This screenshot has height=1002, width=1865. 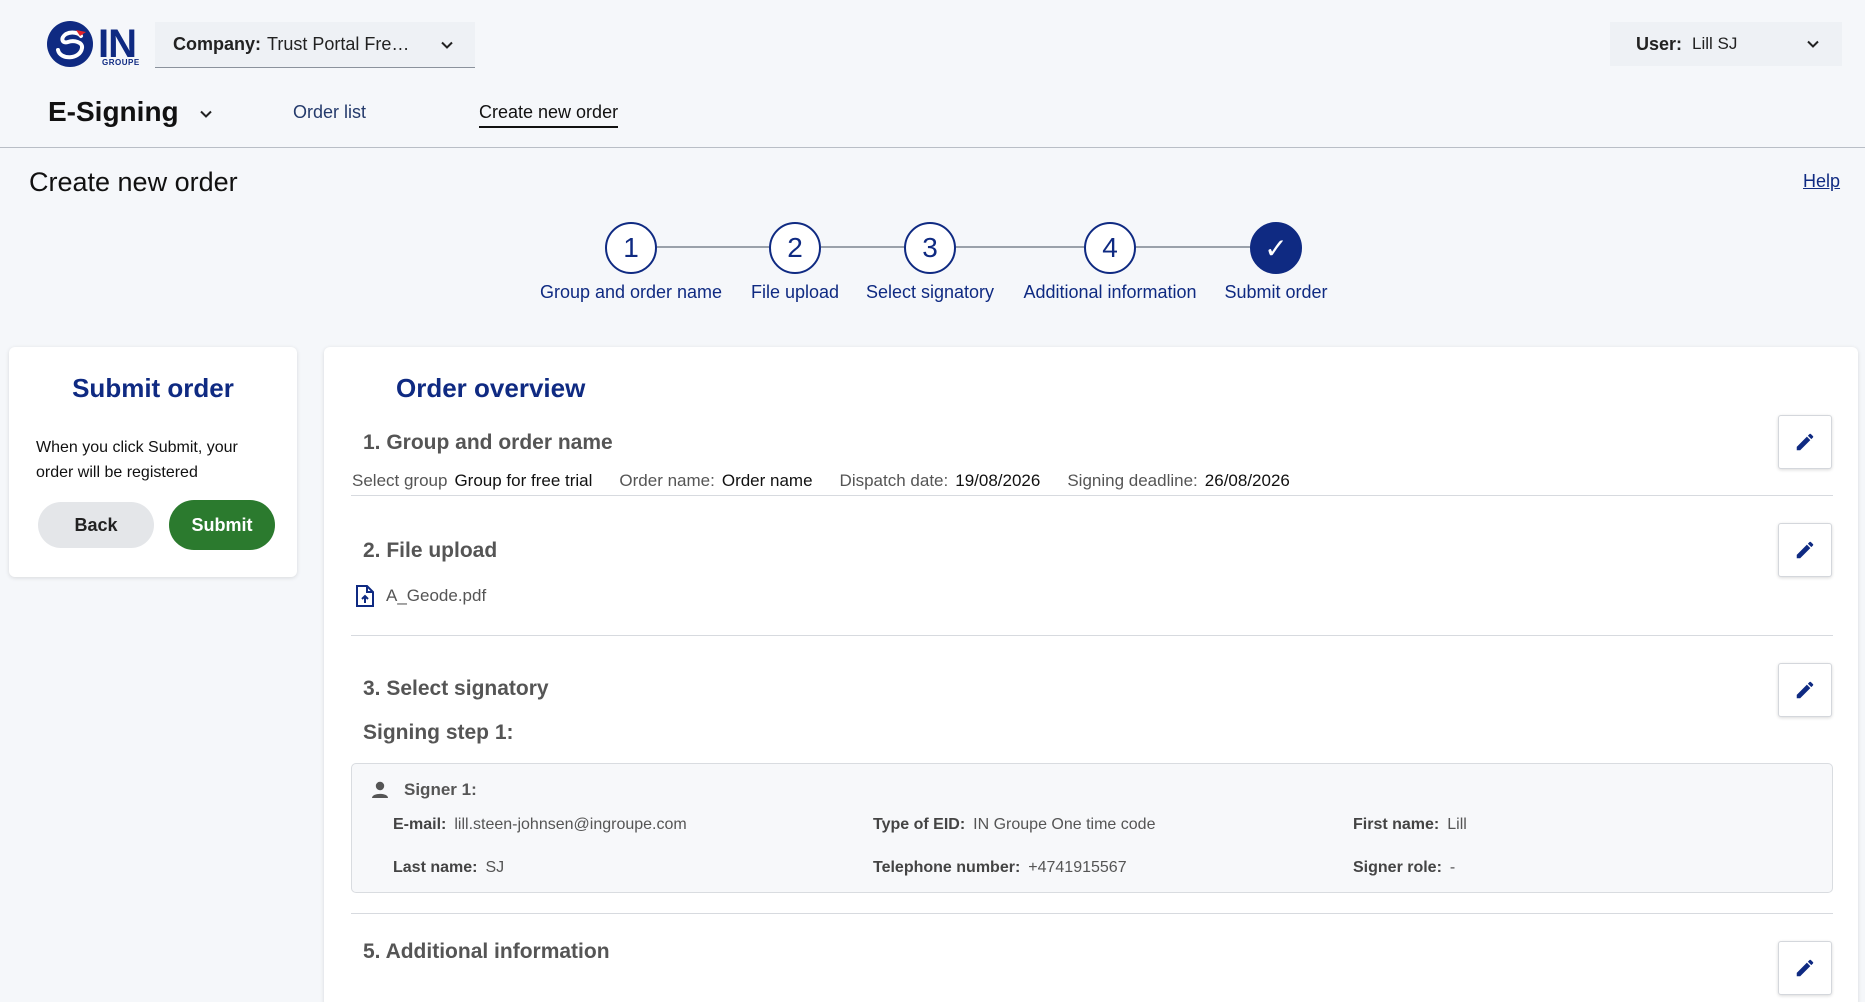 What do you see at coordinates (667, 480) in the screenshot?
I see `order-name-label: Order name:` at bounding box center [667, 480].